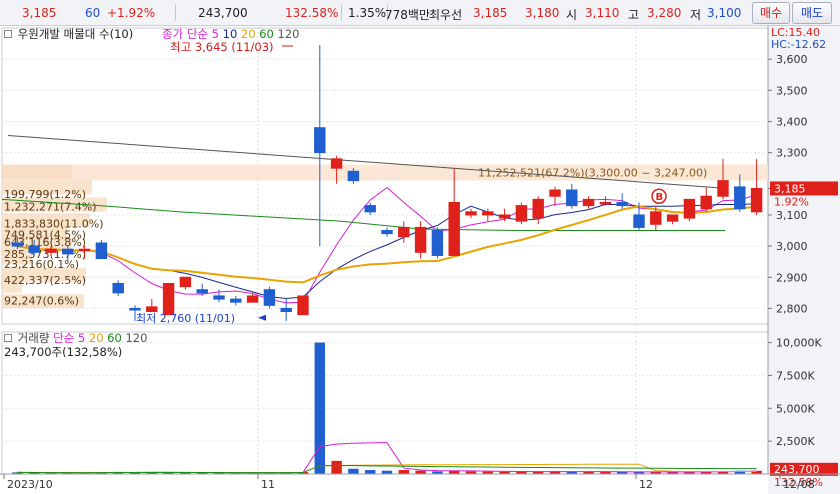  Describe the element at coordinates (39, 13) in the screenshot. I see `current-price: 3,185` at that location.